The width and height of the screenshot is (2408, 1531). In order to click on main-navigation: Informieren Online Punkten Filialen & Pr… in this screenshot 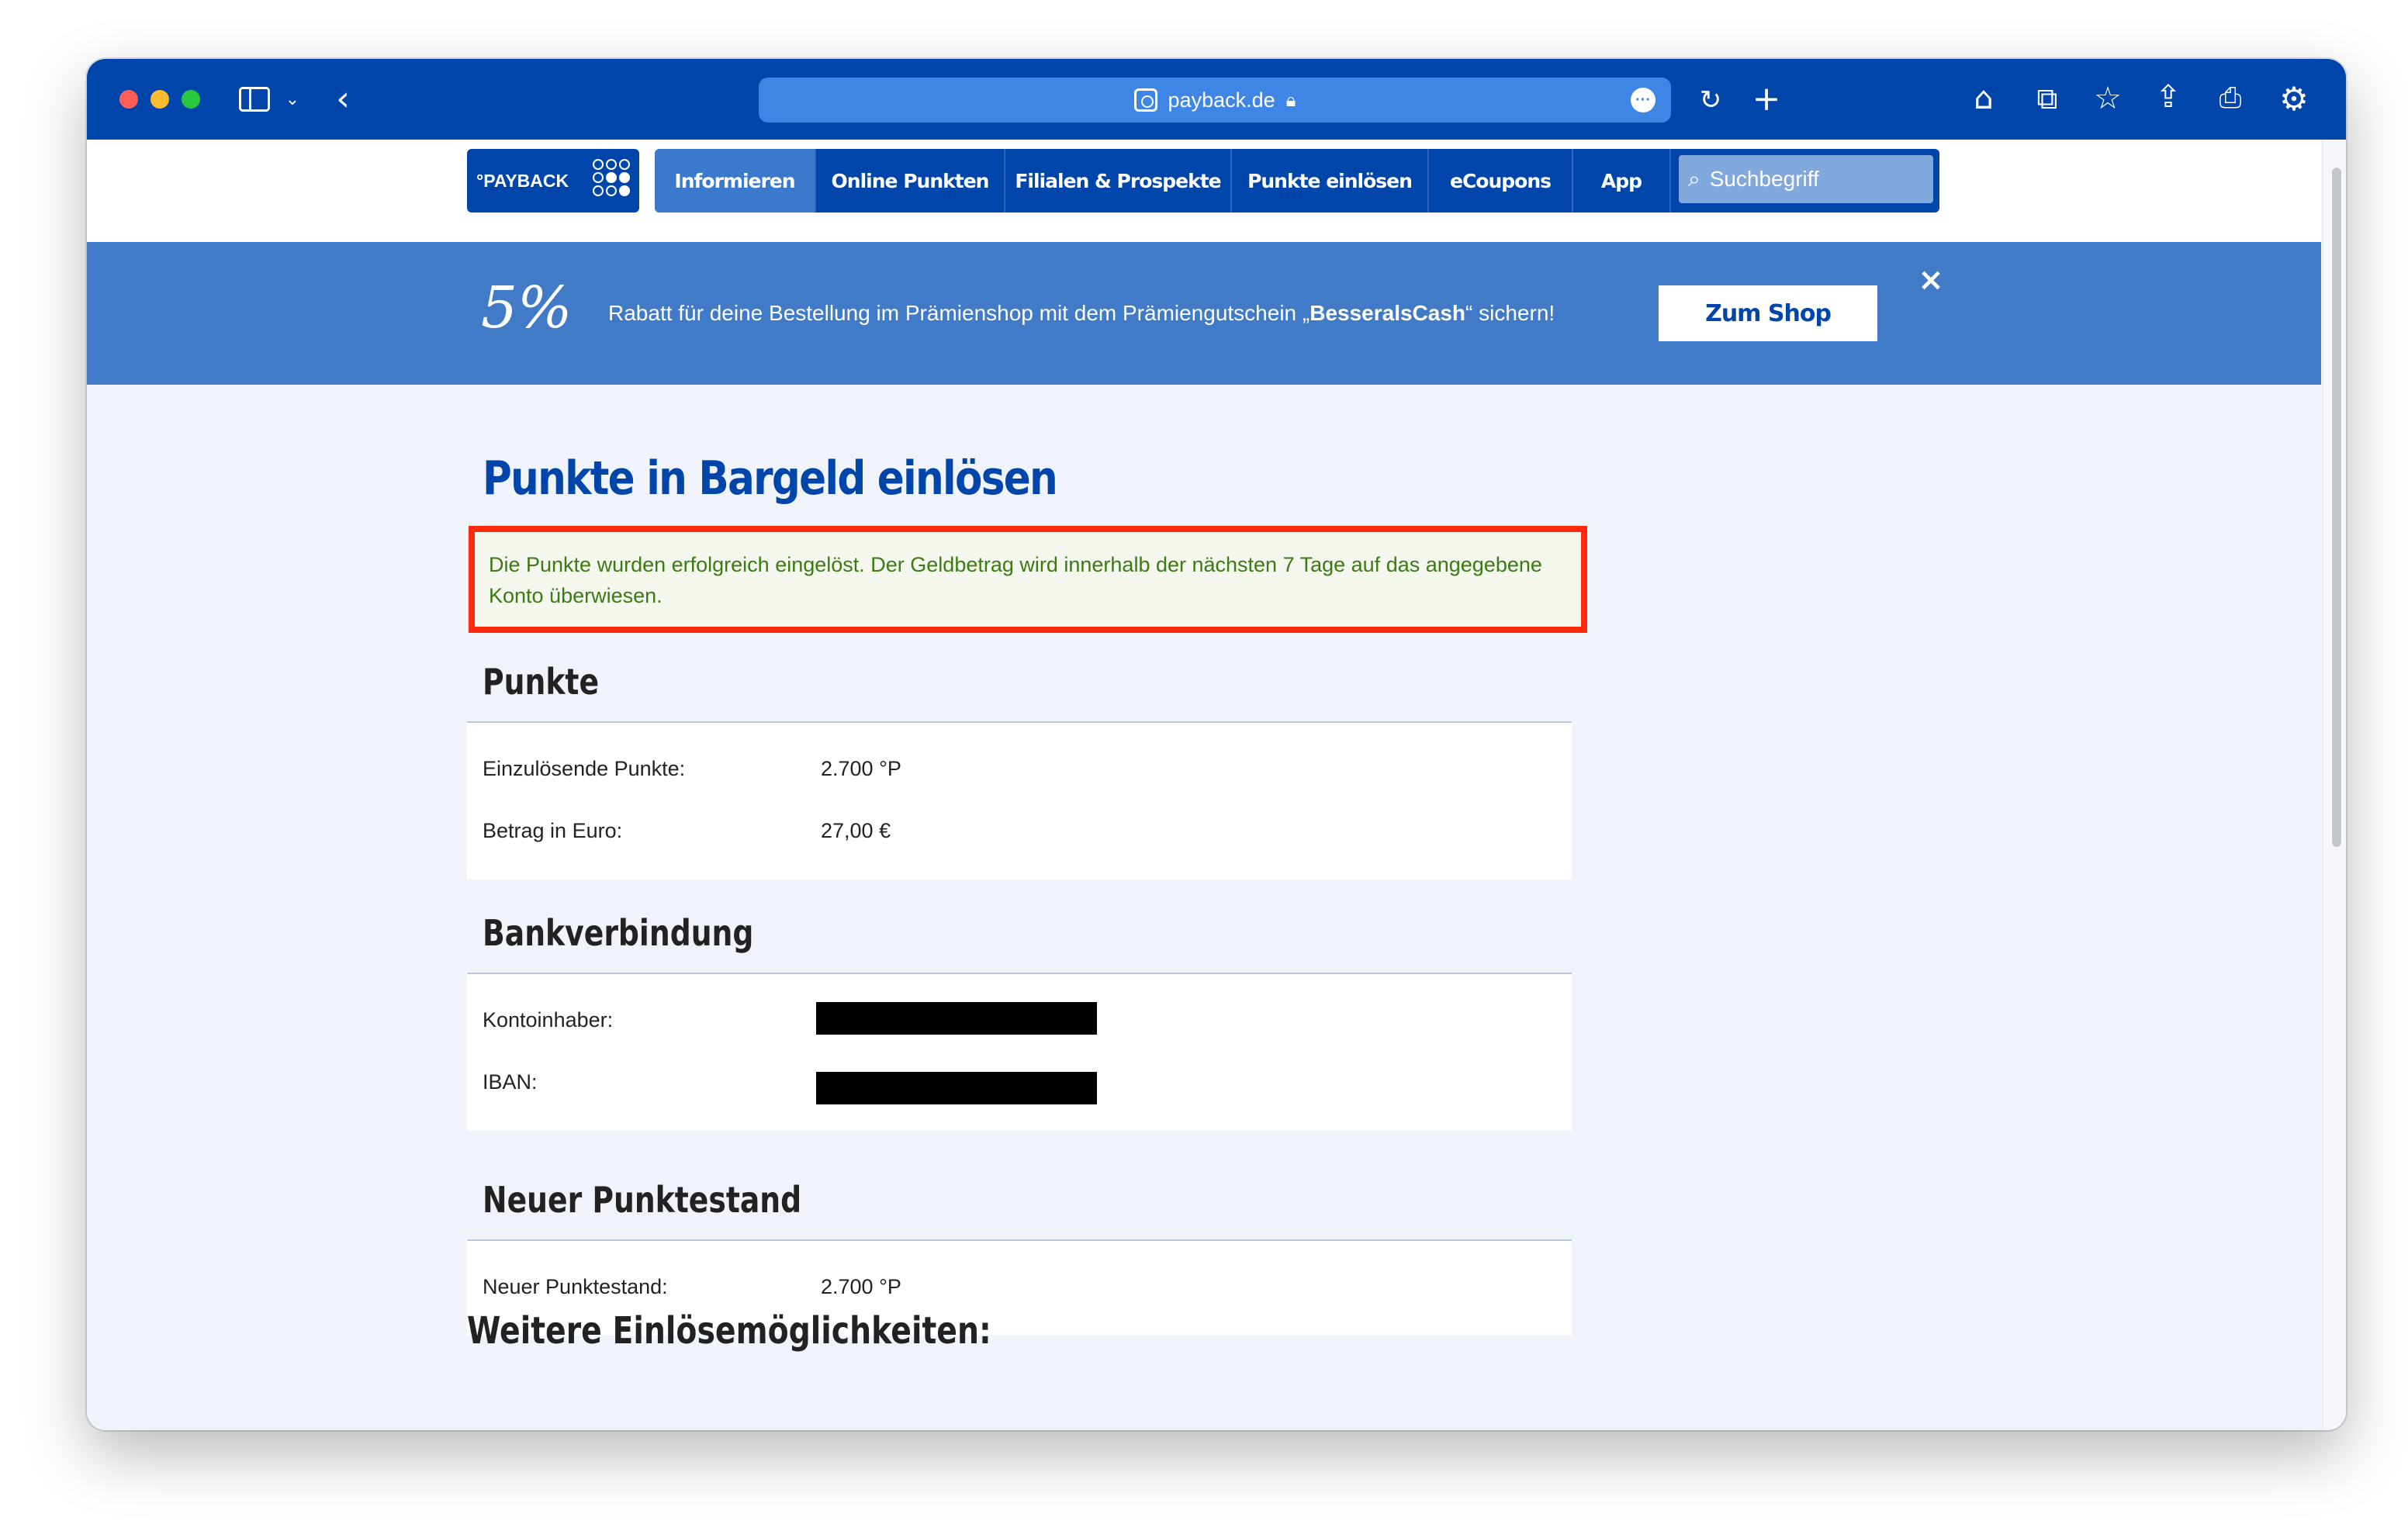, I will do `click(1297, 181)`.